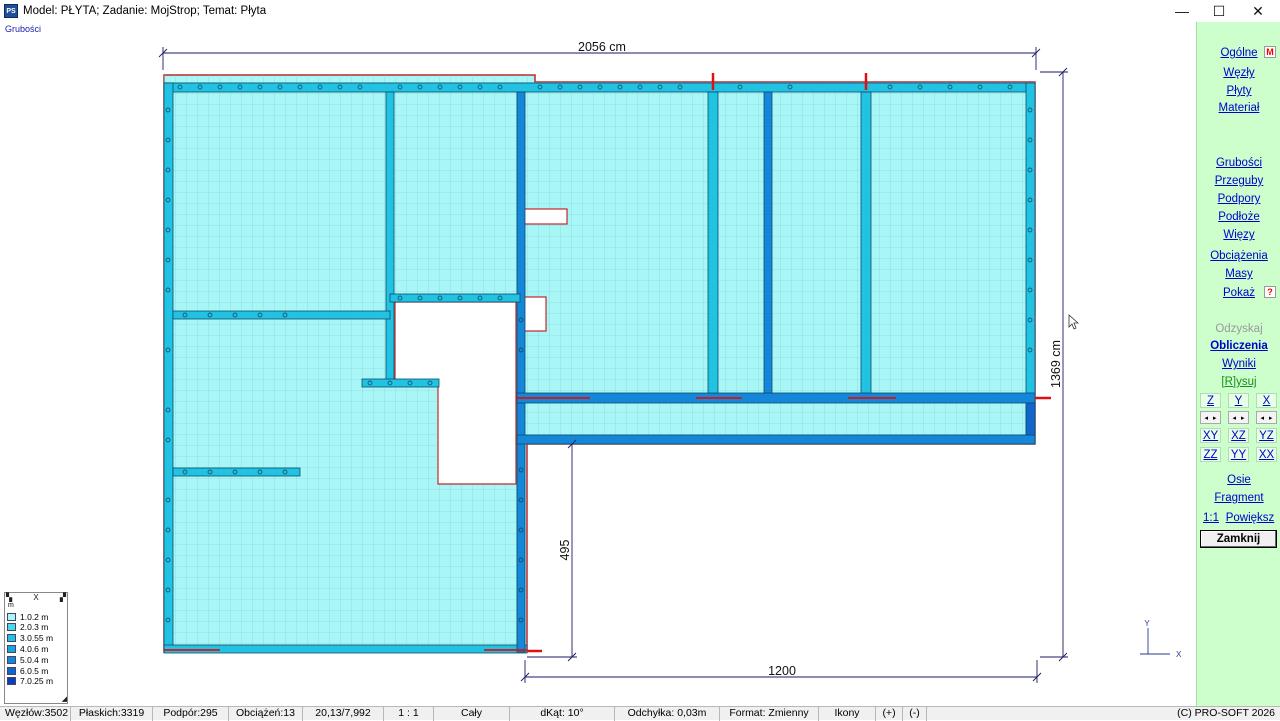 The height and width of the screenshot is (721, 1280). I want to click on view-y-button: Y, so click(1238, 400).